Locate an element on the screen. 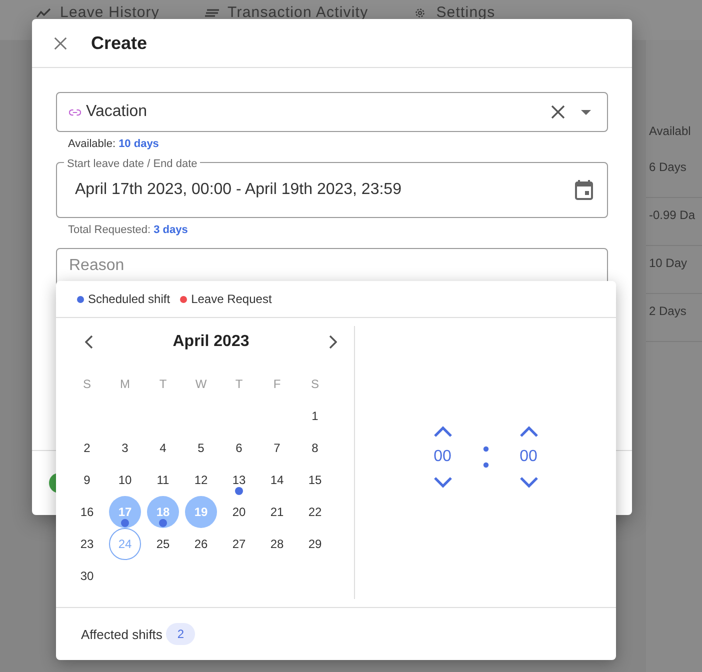 The width and height of the screenshot is (702, 672). calendar-day: 26 is located at coordinates (201, 544).